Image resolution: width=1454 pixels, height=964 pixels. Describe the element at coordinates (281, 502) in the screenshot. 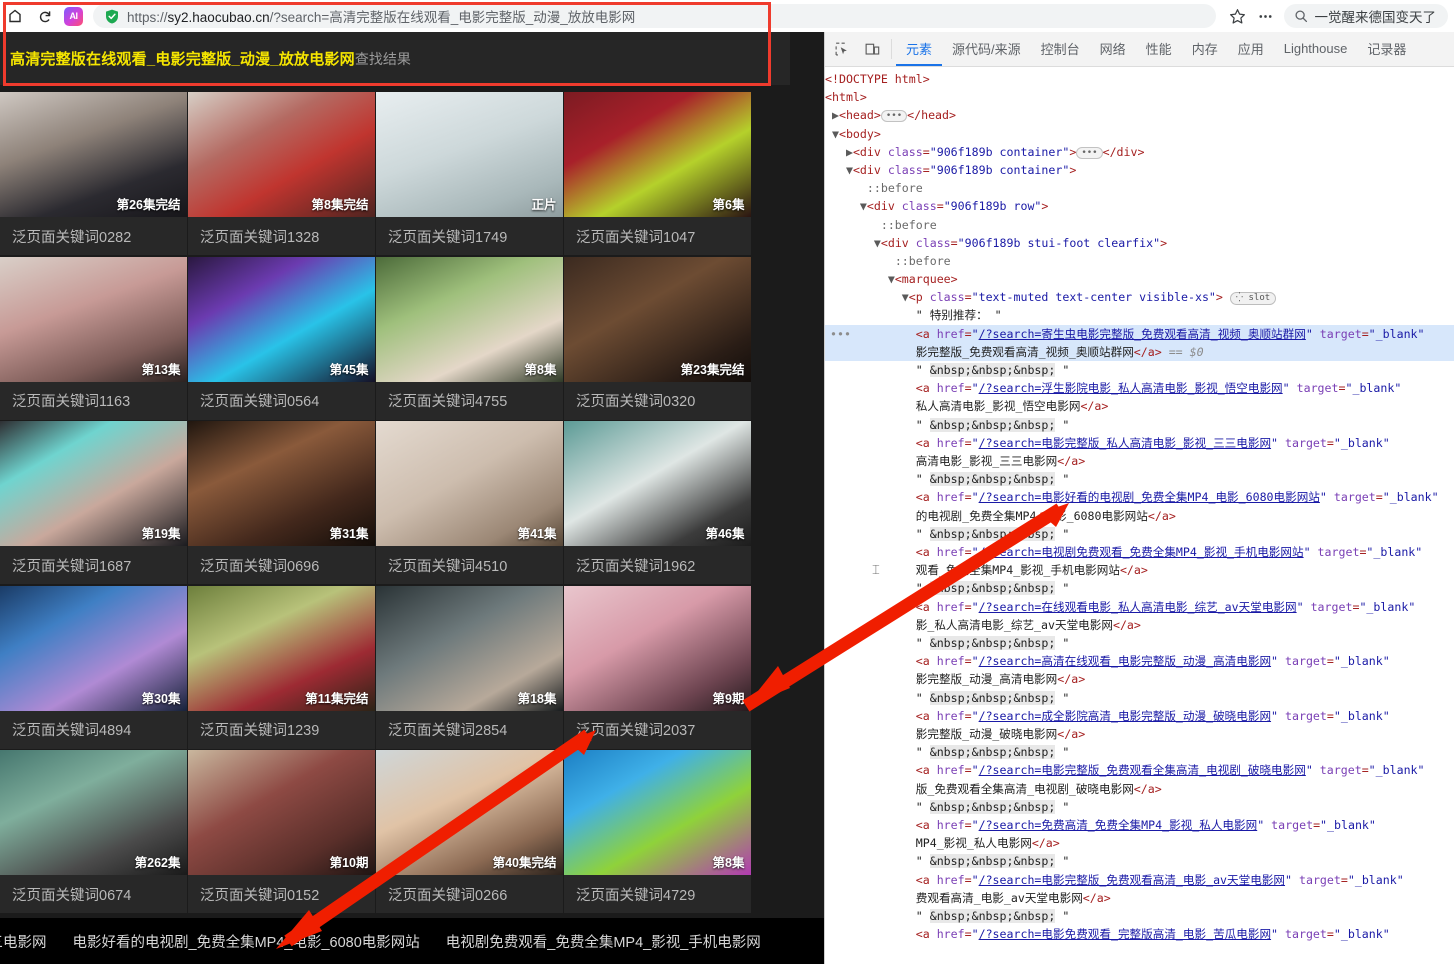

I see `video-card: 第31集 泛页面关键词0696` at that location.